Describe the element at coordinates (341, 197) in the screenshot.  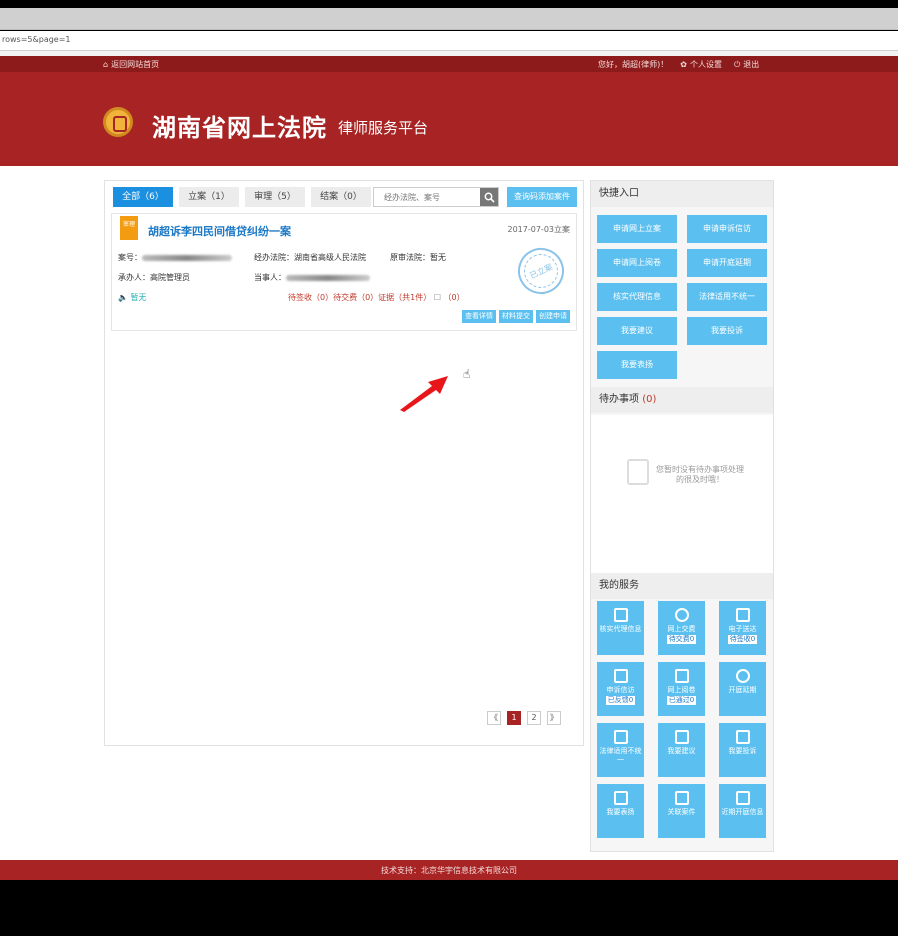
I see `tab-closed: 结案（0）` at that location.